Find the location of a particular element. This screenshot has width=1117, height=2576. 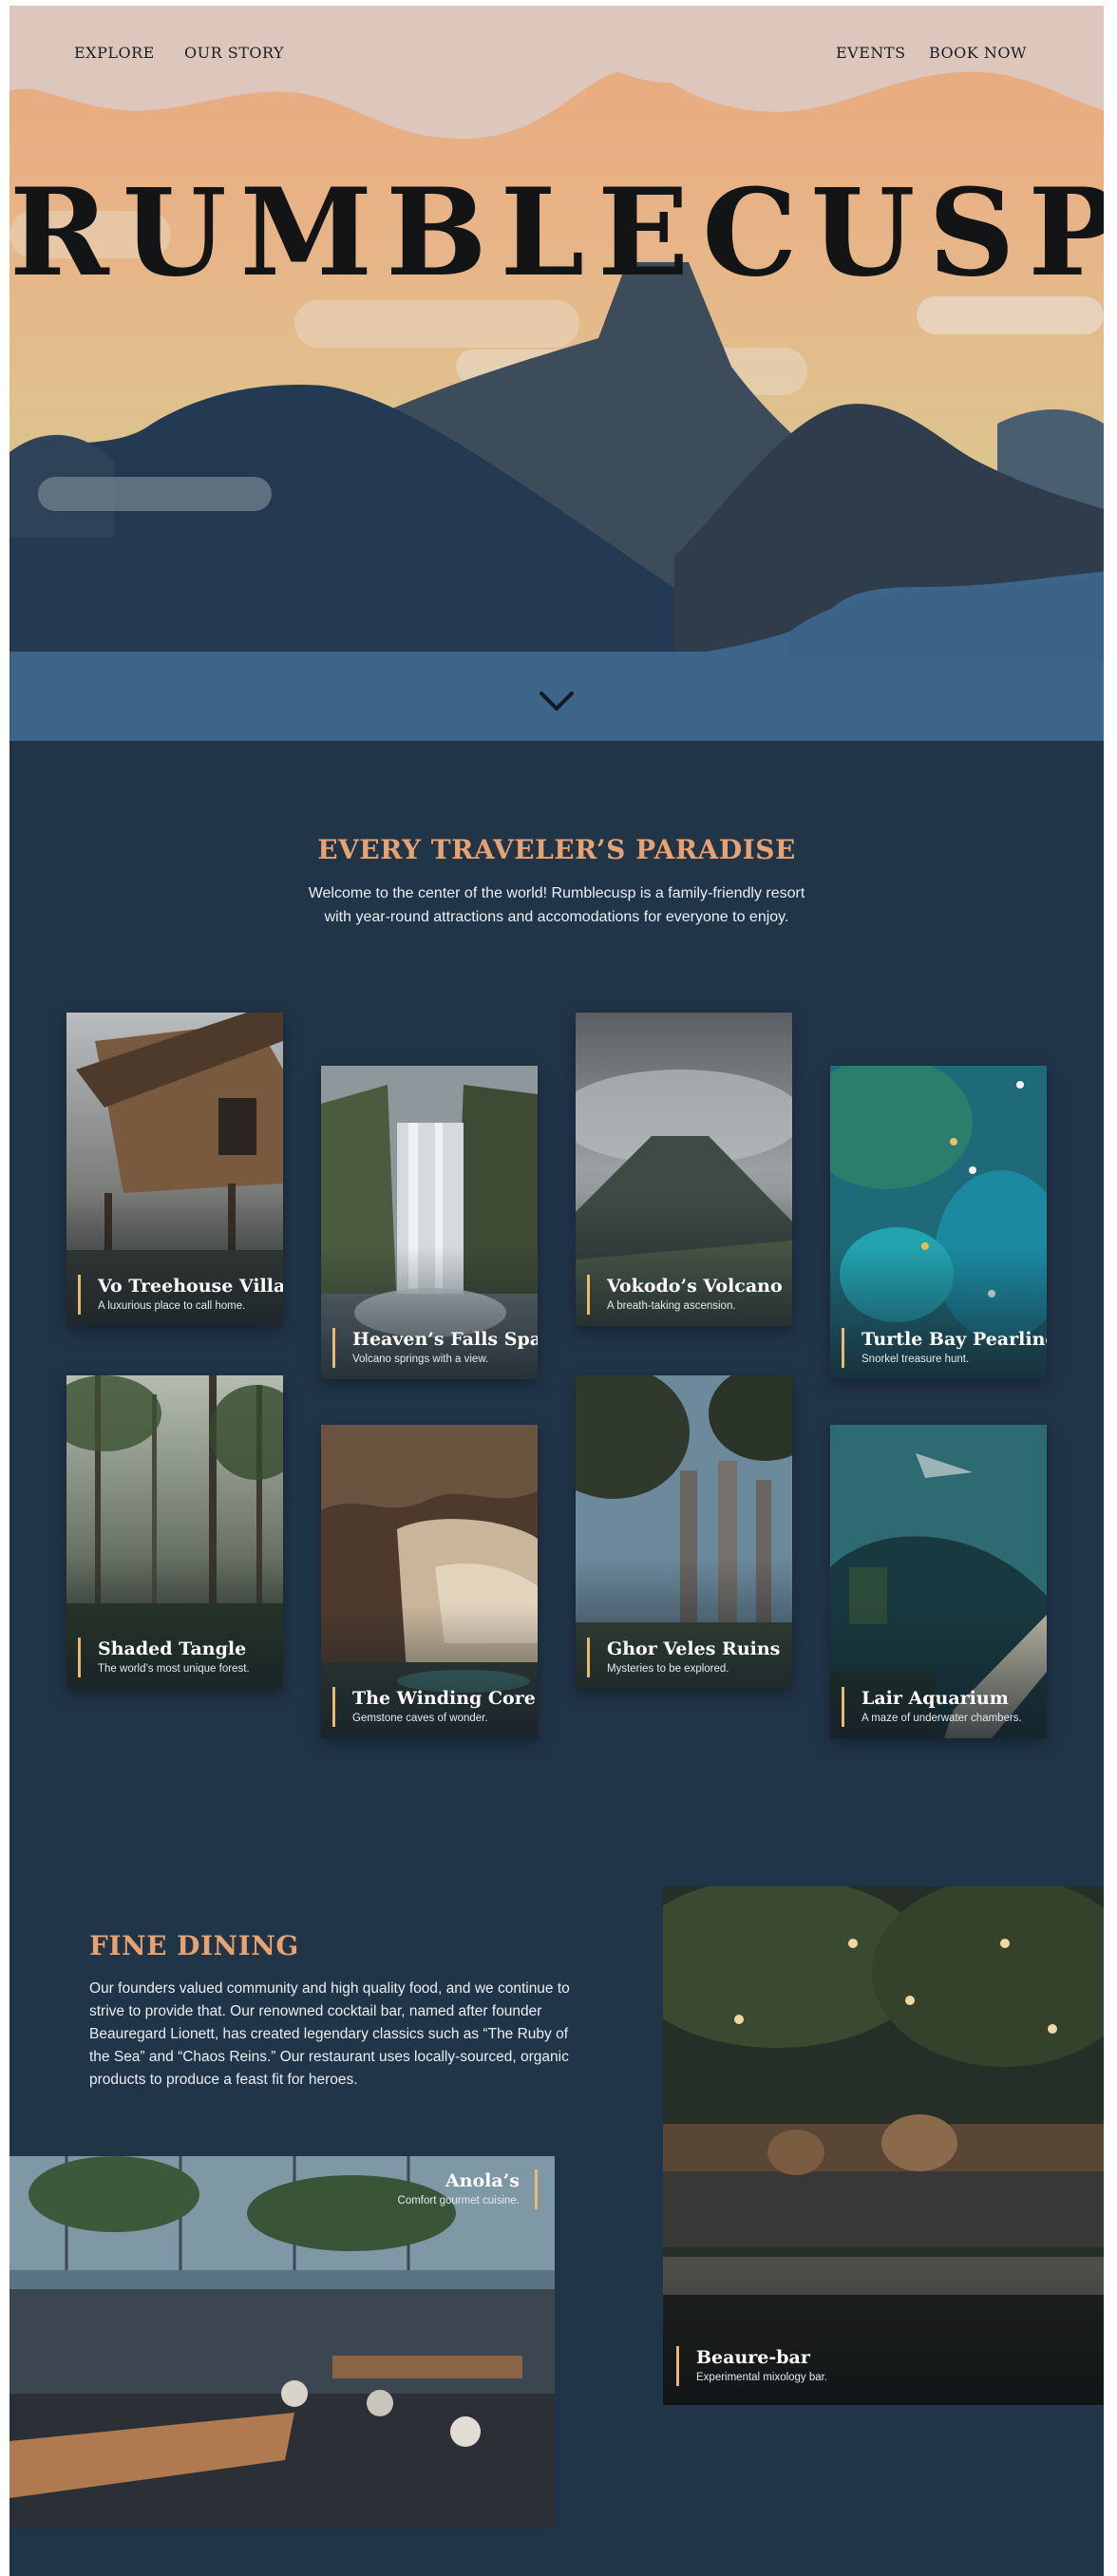

nav-book-now: BOOK NOW is located at coordinates (978, 53).